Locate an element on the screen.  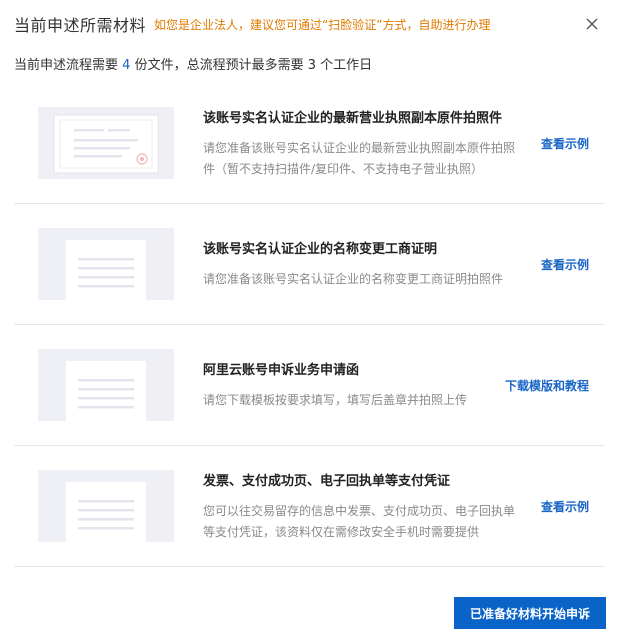
dialog-header: 当前申述所需材料 如您是企业法人，建议您可通过“扫脸验证”方式，自助进行办理 is located at coordinates (309, 24).